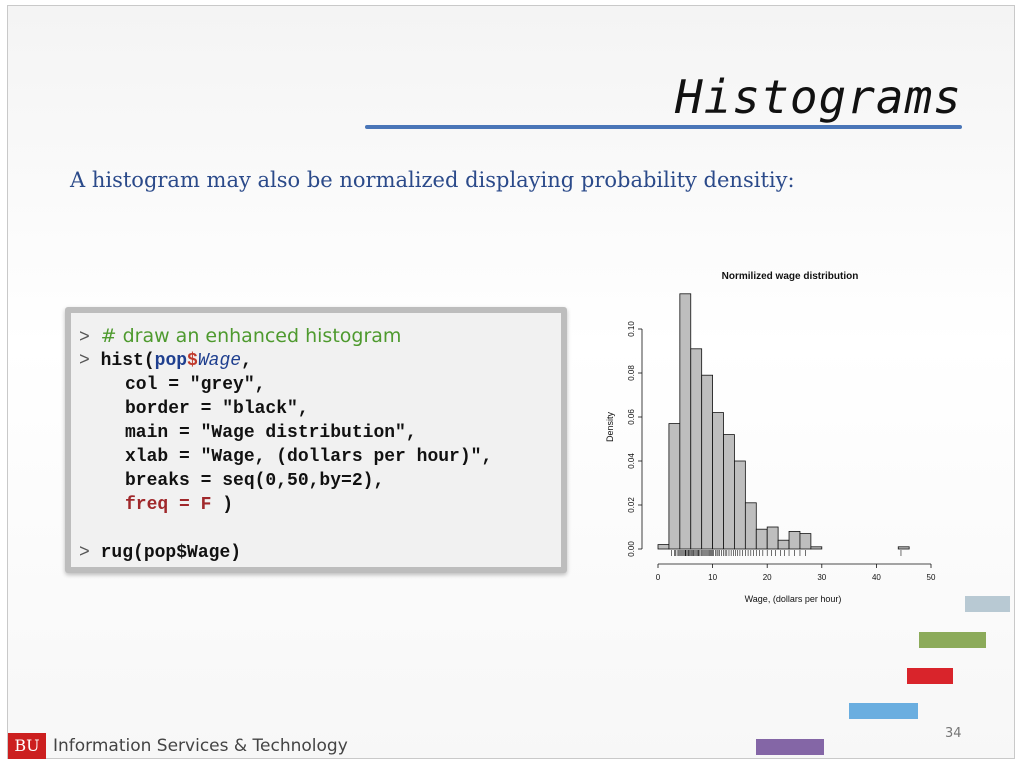 Image resolution: width=1024 pixels, height=768 pixels. Describe the element at coordinates (219, 361) in the screenshot. I see `code-hist-field: Wage` at that location.